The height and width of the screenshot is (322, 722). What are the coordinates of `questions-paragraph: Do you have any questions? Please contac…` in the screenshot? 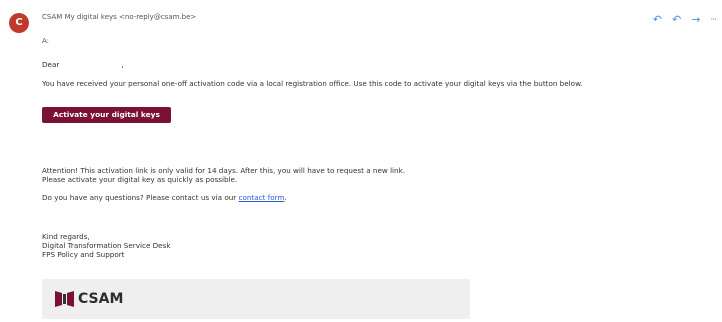 It's located at (164, 197).